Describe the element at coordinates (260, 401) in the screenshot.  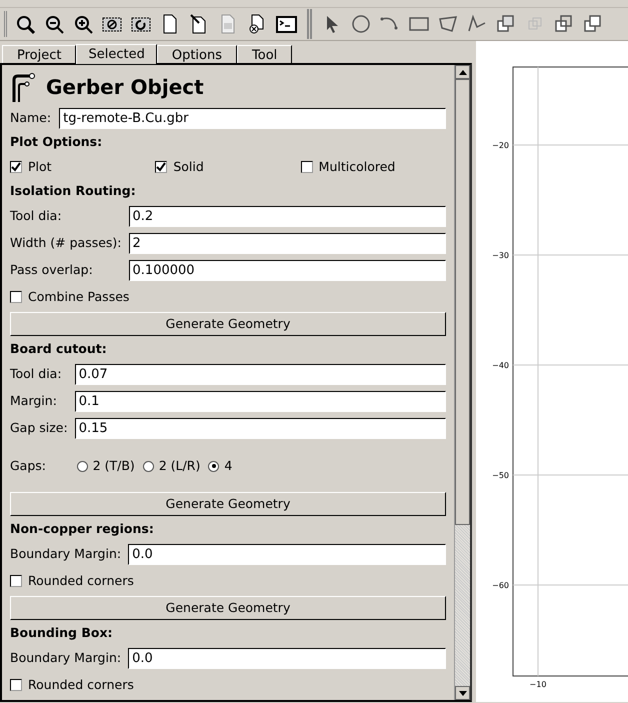
I see `input-field: 0.1` at that location.